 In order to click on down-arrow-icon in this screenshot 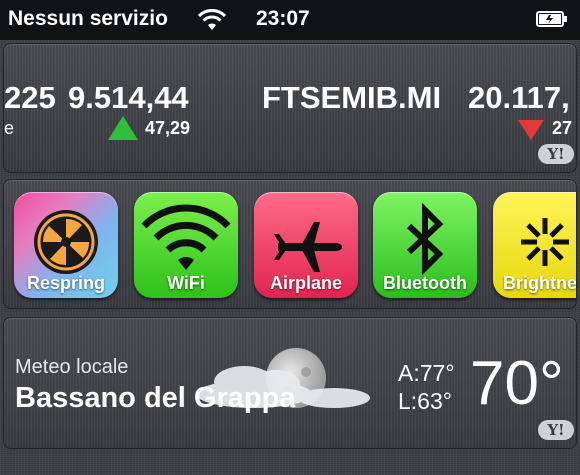, I will do `click(531, 130)`.